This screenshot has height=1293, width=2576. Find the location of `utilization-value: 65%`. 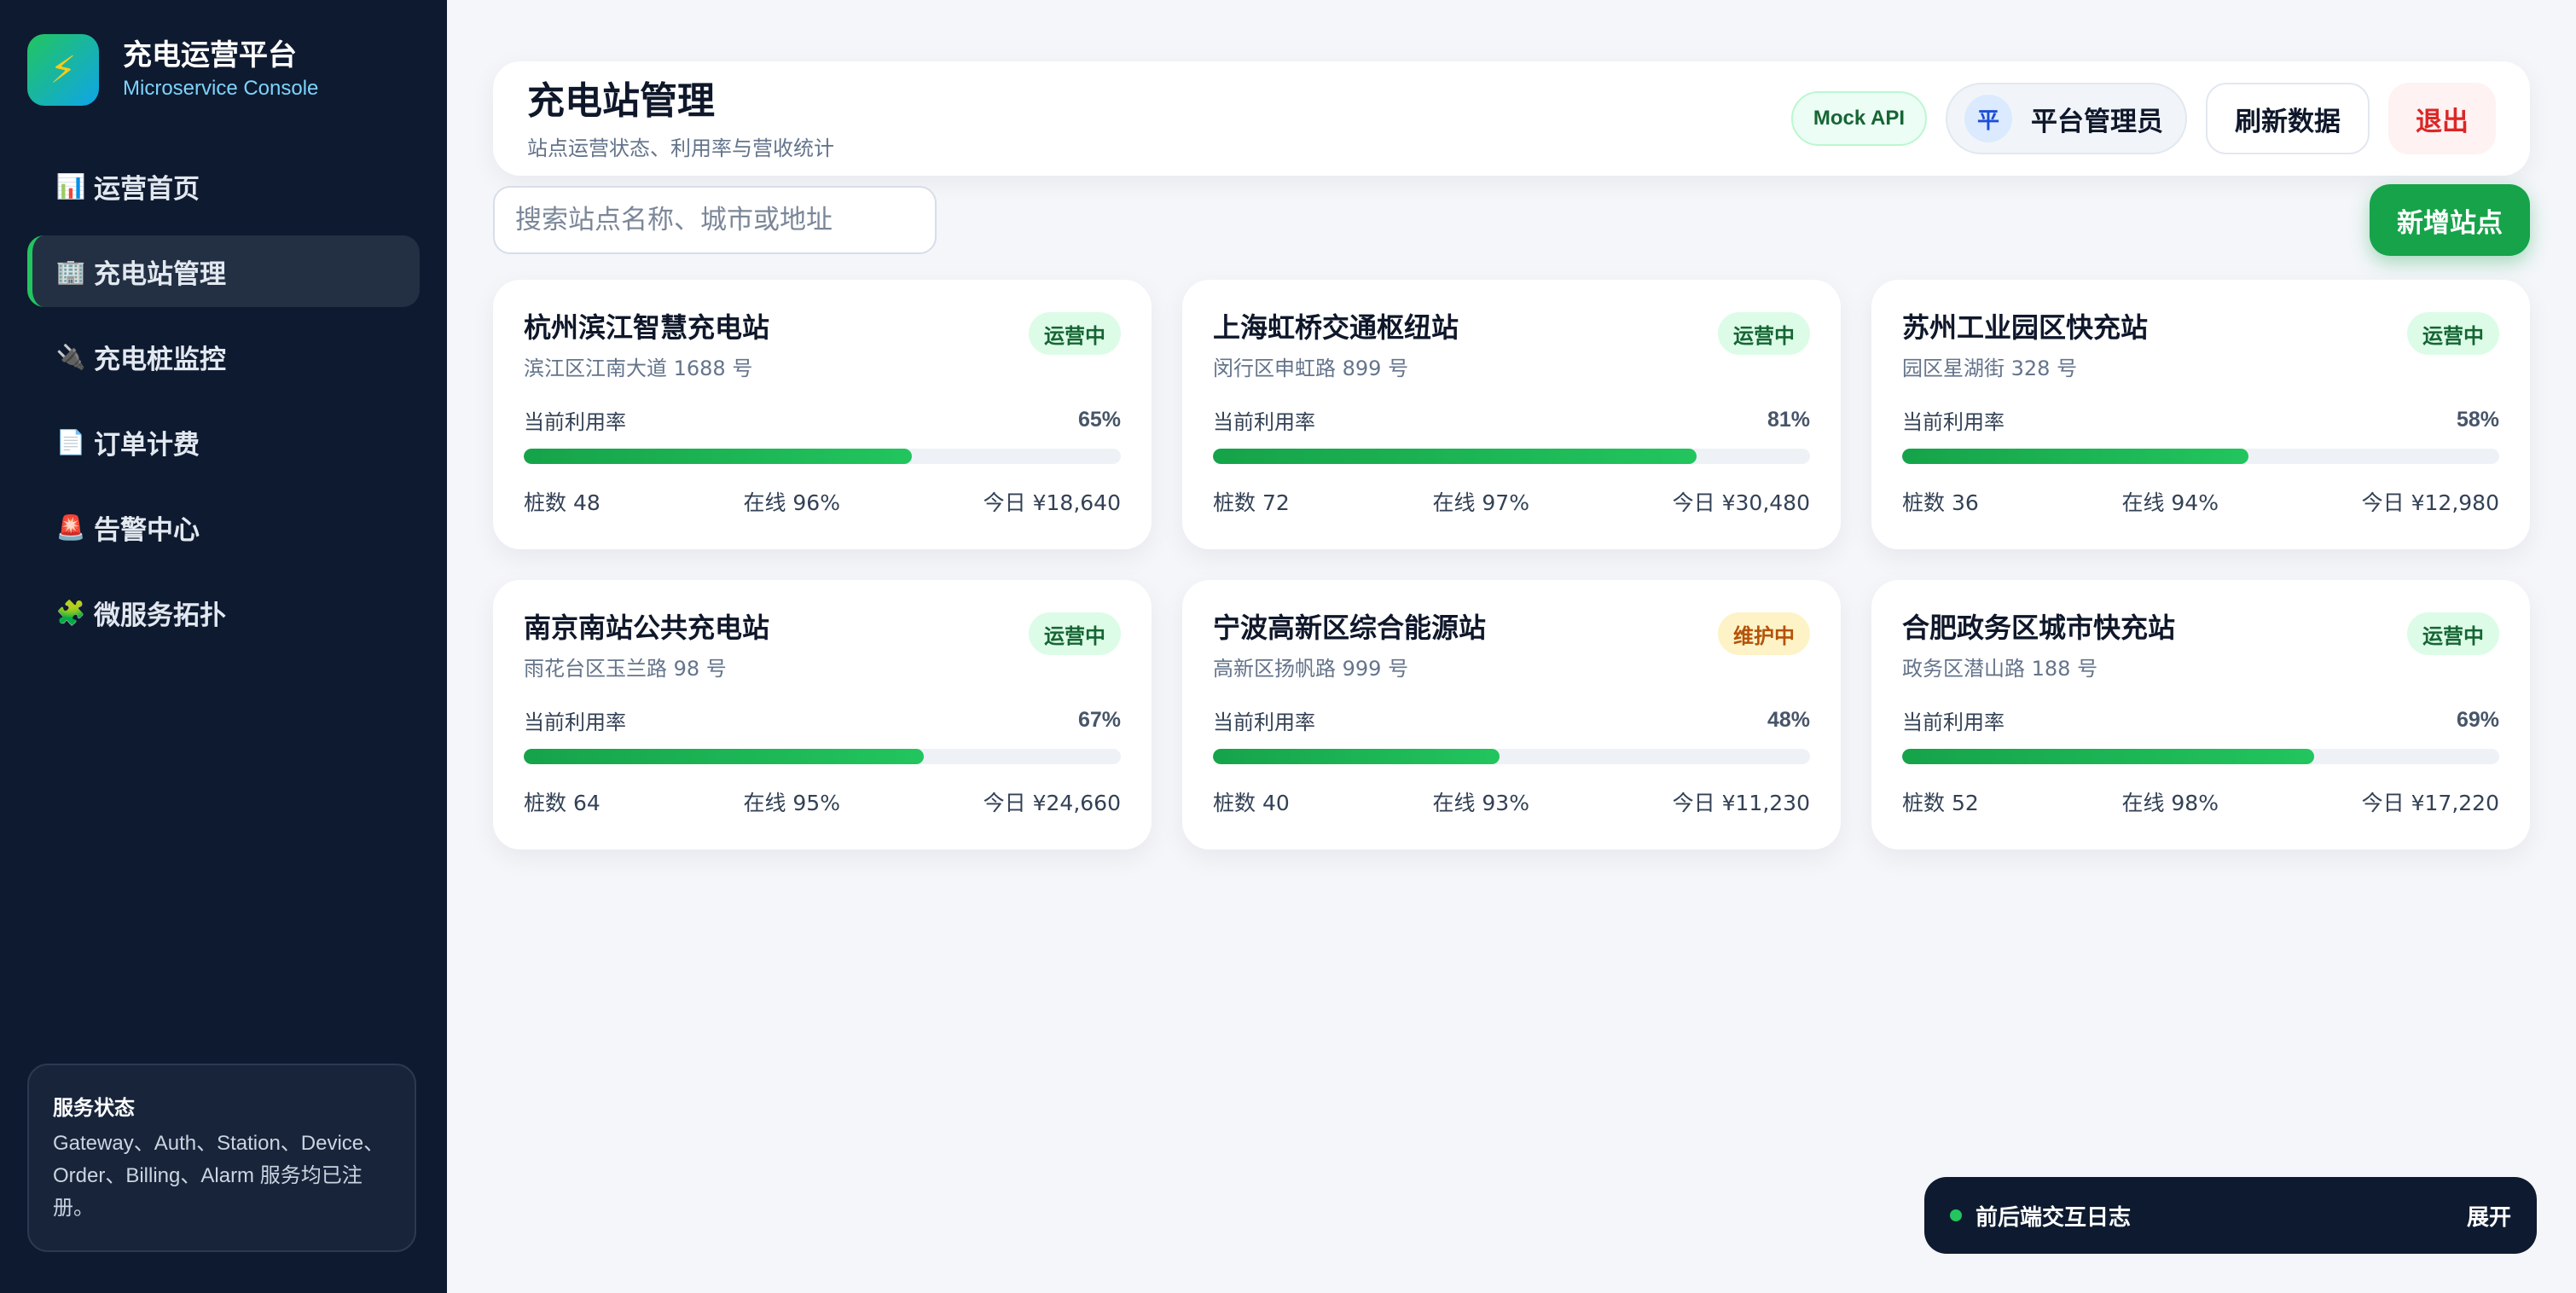

utilization-value: 65% is located at coordinates (1099, 420).